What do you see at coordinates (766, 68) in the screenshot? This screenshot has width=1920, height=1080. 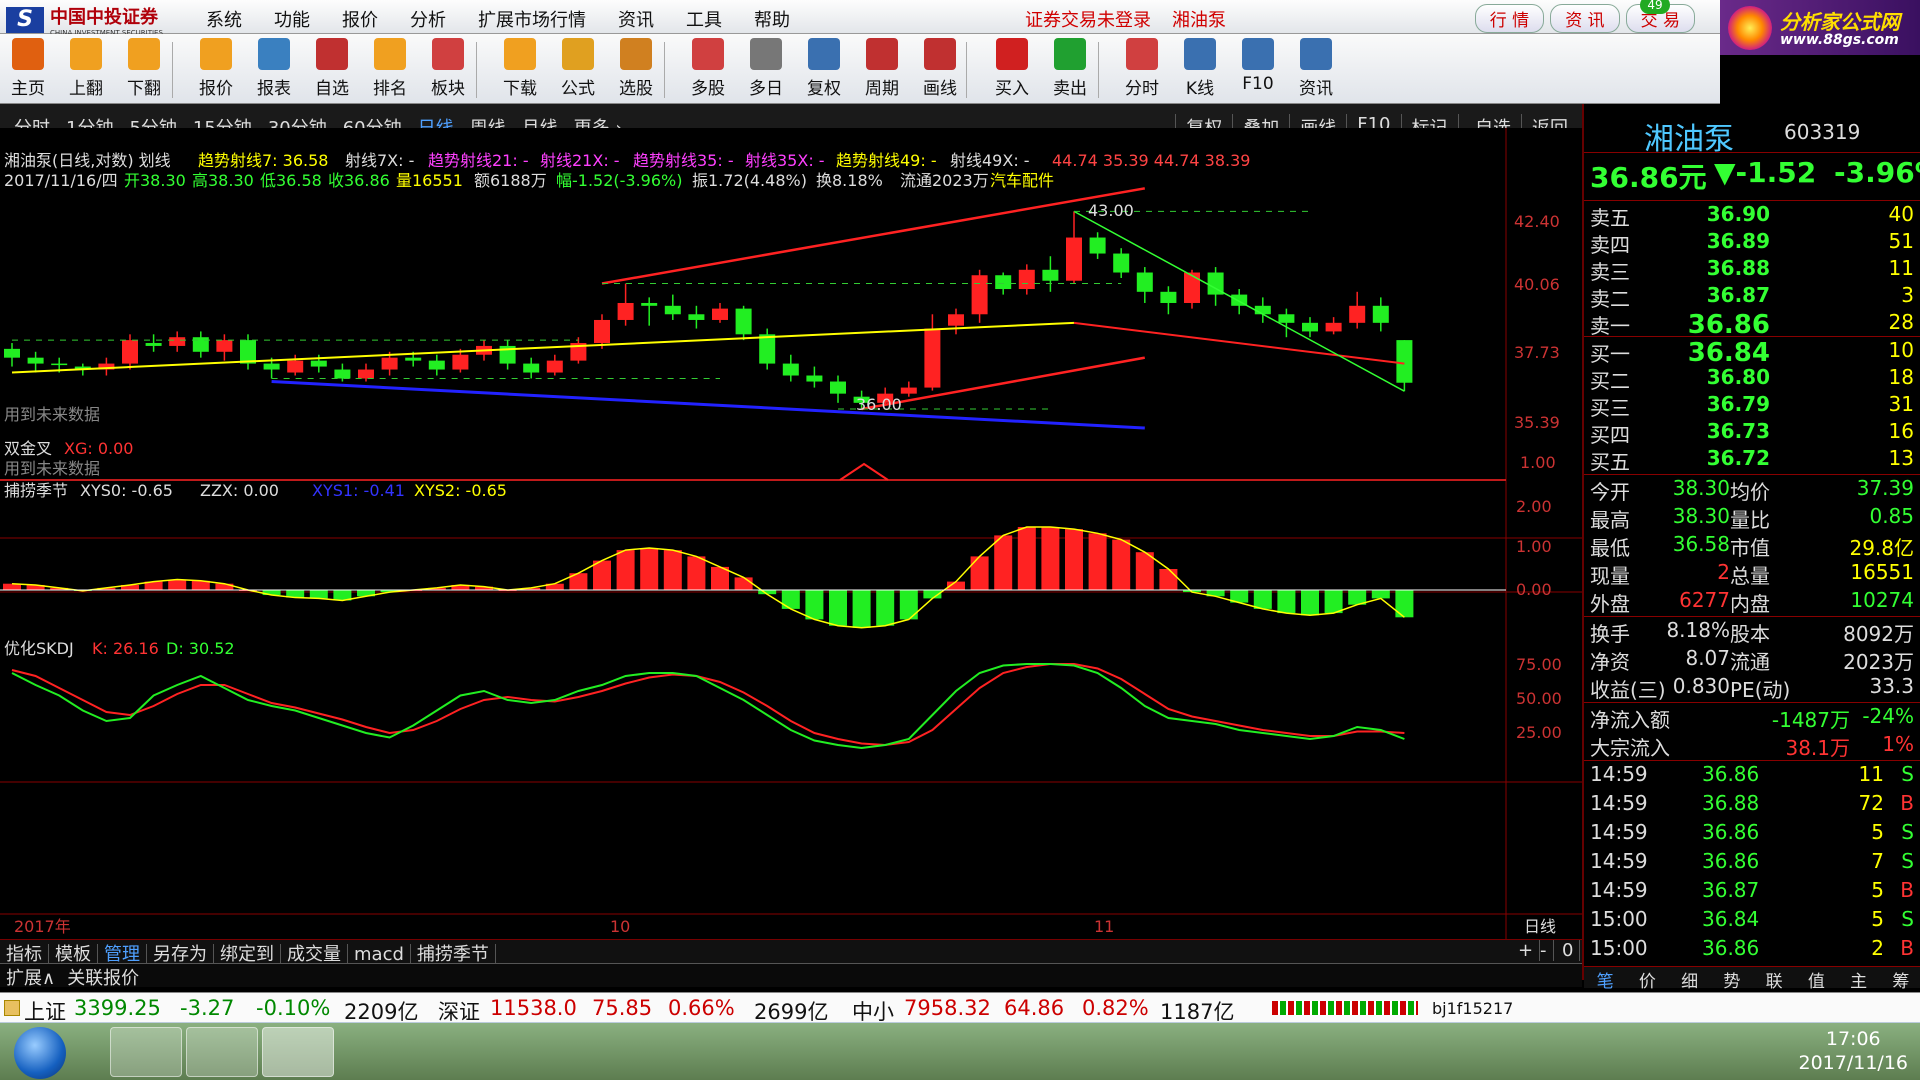 I see `toolbar-button-12: 多日` at bounding box center [766, 68].